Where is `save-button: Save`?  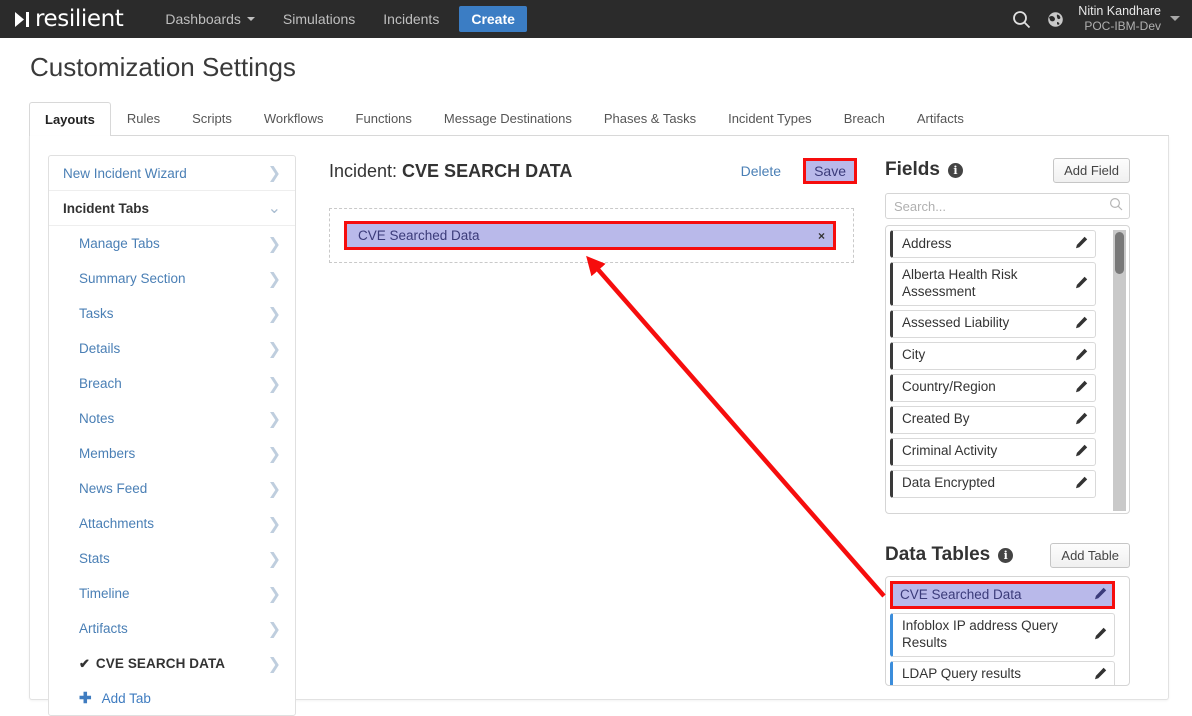 save-button: Save is located at coordinates (830, 171).